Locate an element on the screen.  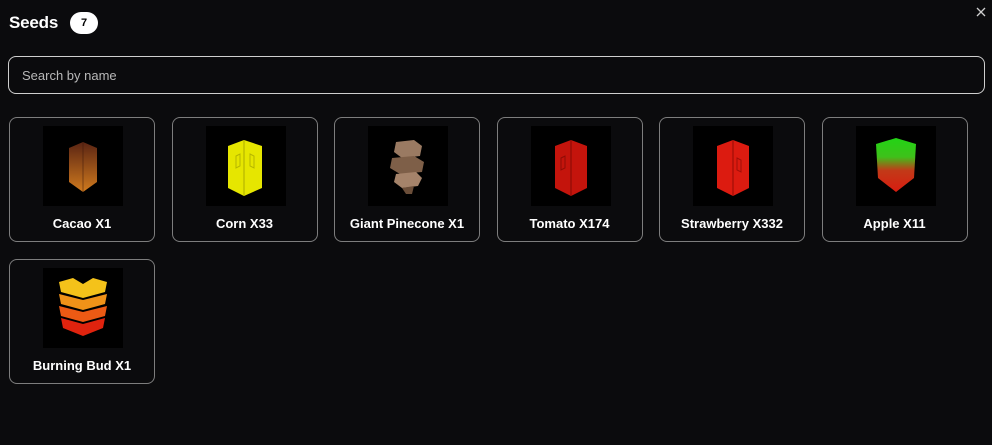
burning-bud-seed-icon is located at coordinates (83, 307).